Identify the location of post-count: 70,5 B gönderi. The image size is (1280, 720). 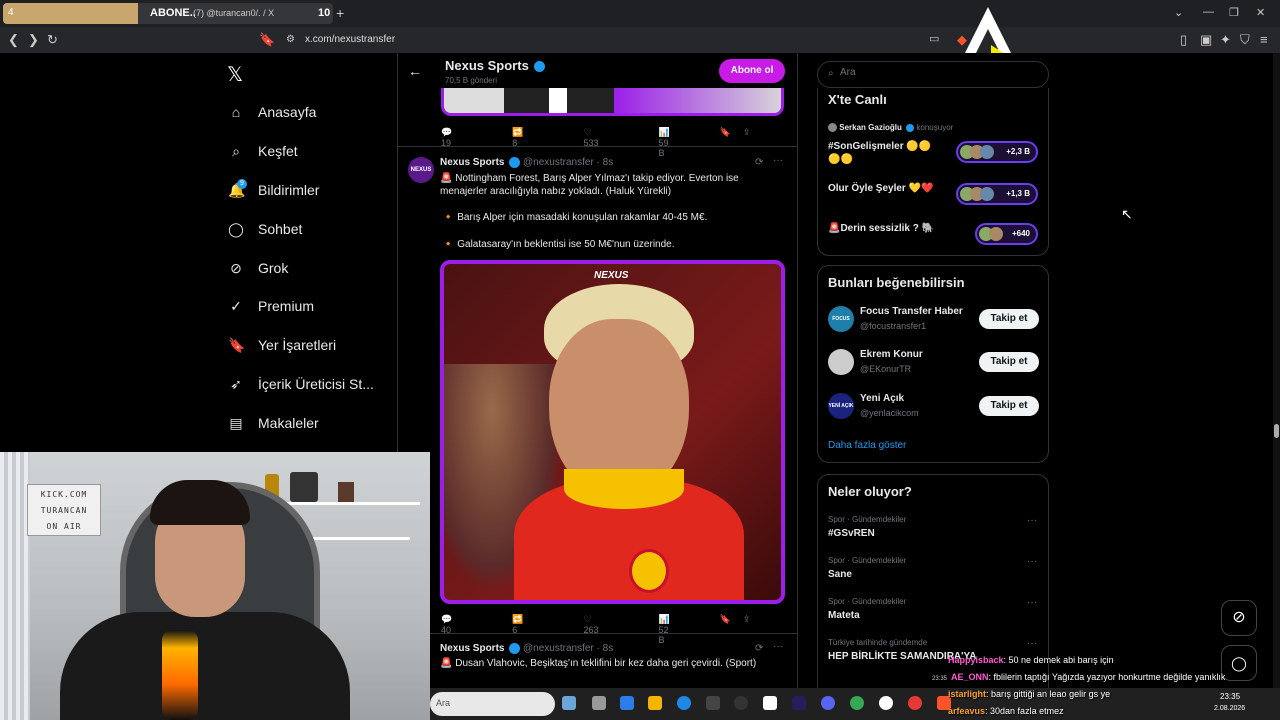
(471, 80).